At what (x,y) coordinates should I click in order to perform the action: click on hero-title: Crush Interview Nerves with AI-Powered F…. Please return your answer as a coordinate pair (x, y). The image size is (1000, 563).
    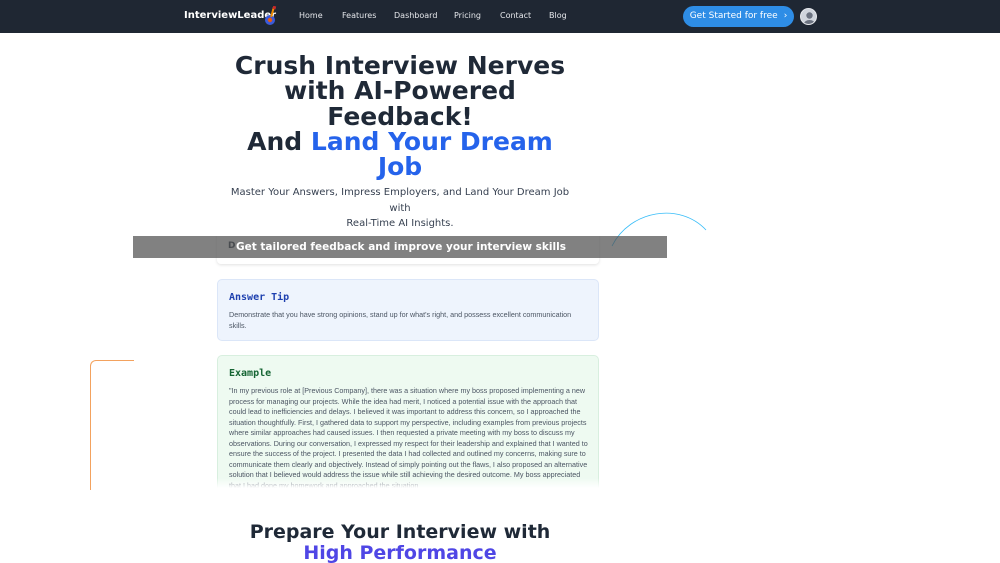
    Looking at the image, I should click on (400, 116).